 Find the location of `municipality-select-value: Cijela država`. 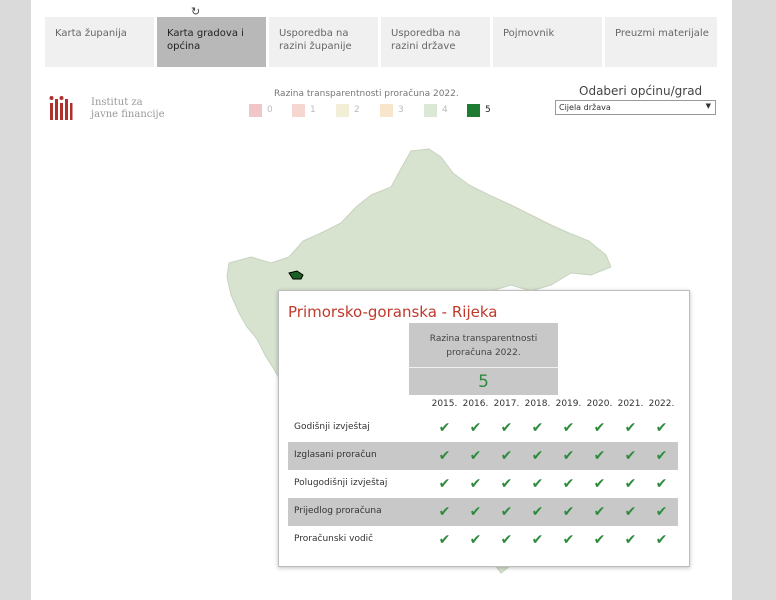

municipality-select-value: Cijela država is located at coordinates (585, 107).